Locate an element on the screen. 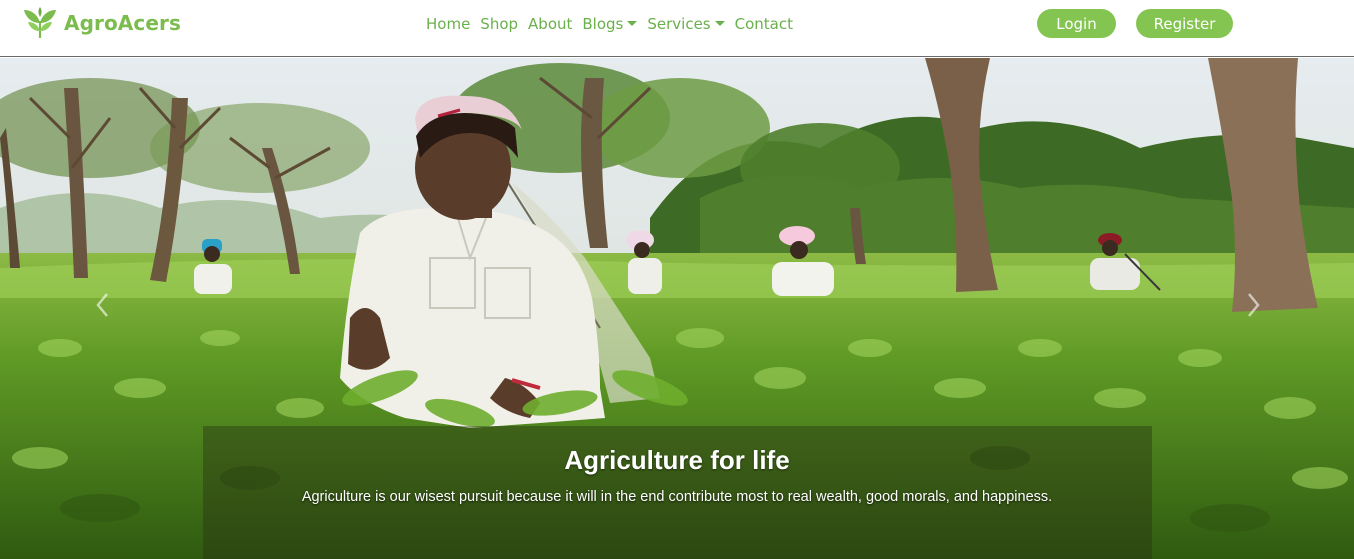 The image size is (1354, 559). chevron-right-icon is located at coordinates (1254, 305).